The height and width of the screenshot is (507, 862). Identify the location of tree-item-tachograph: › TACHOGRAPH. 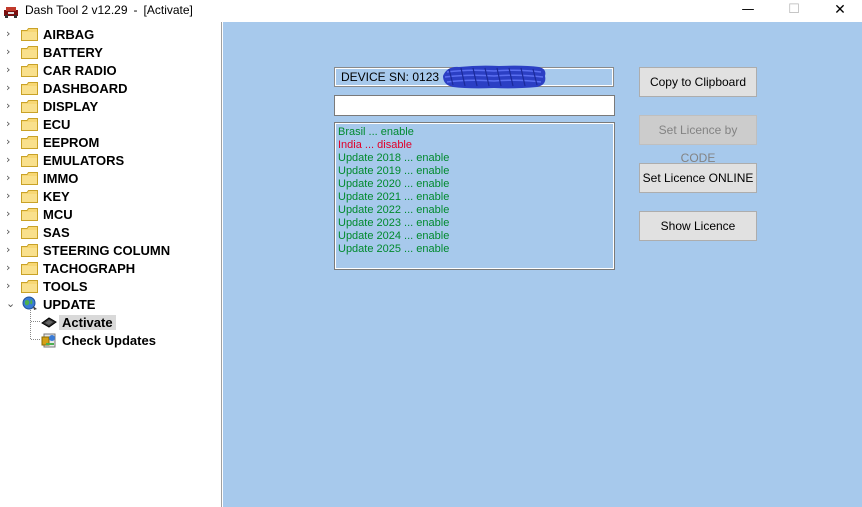
(111, 268).